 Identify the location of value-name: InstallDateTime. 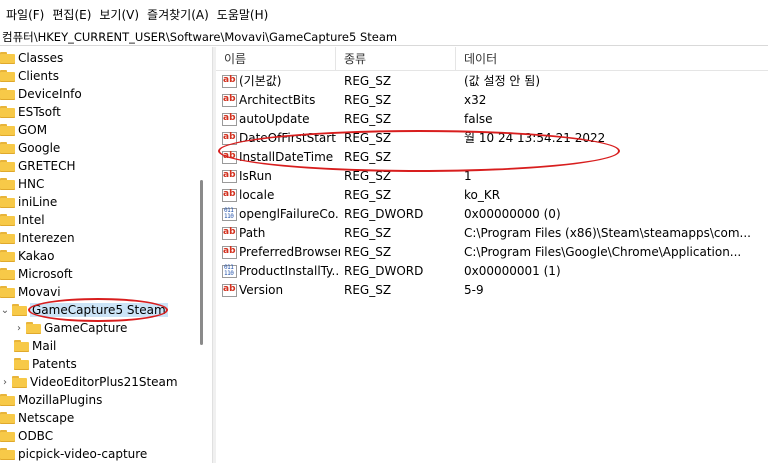
(286, 157).